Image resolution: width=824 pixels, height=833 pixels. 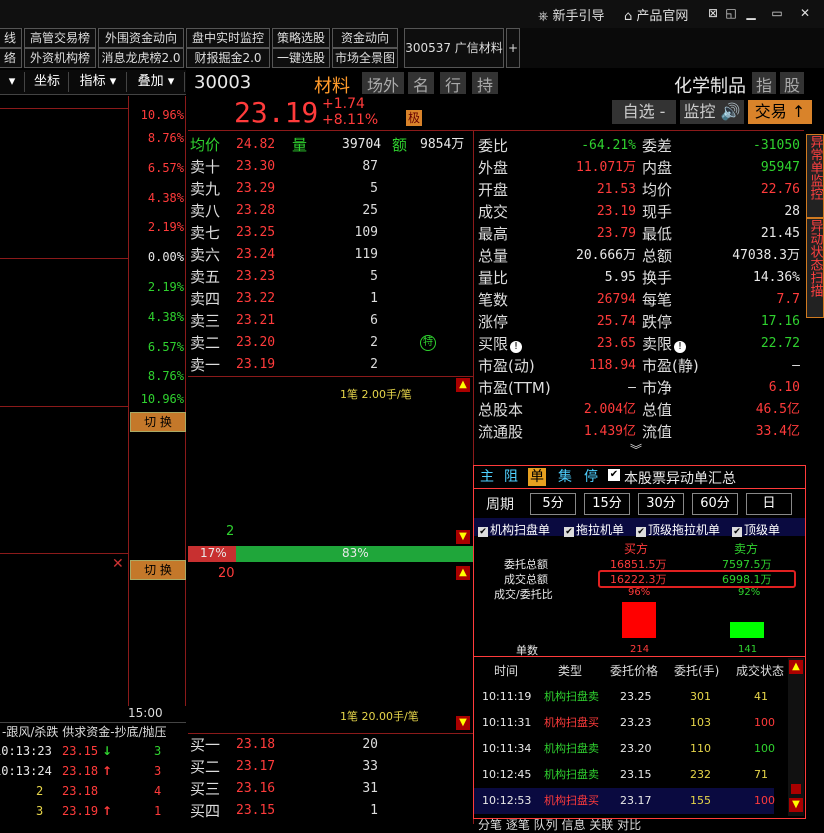 I want to click on panel-tab-main: 主, so click(x=487, y=477).